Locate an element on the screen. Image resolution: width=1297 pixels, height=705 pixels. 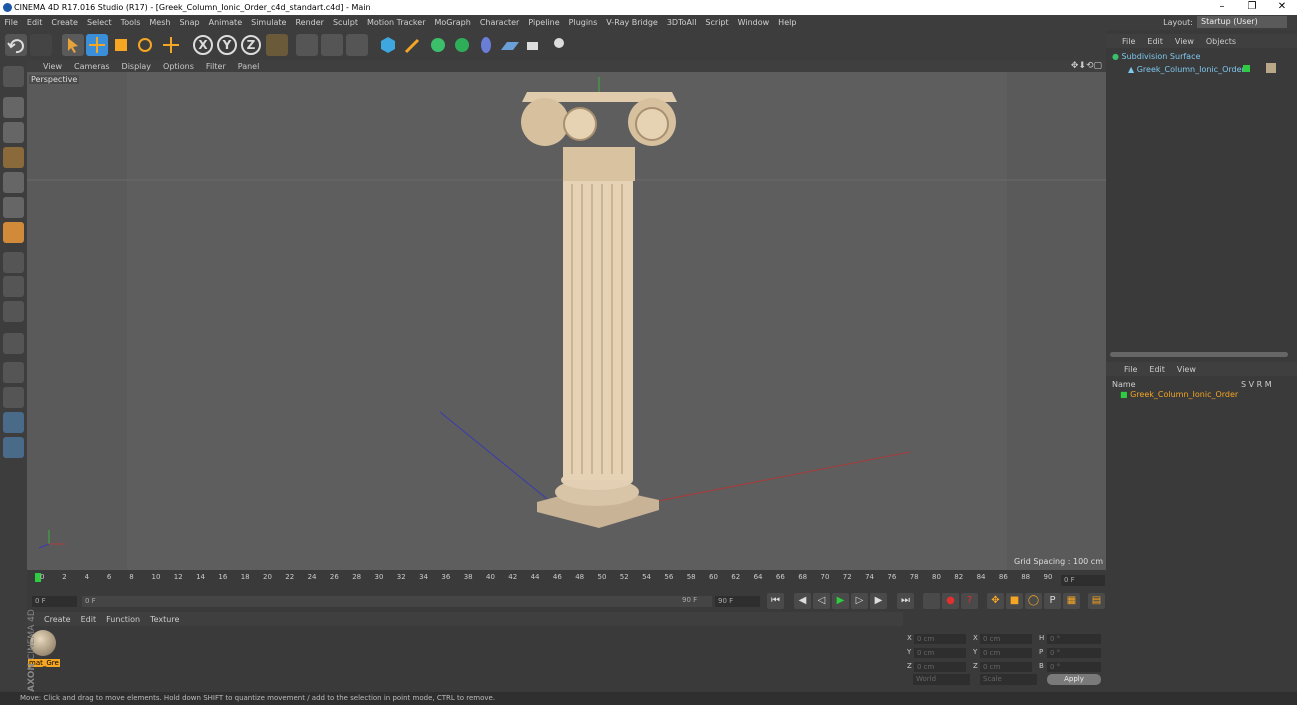
coord-mode-dropdown: World is located at coordinates (941, 679).